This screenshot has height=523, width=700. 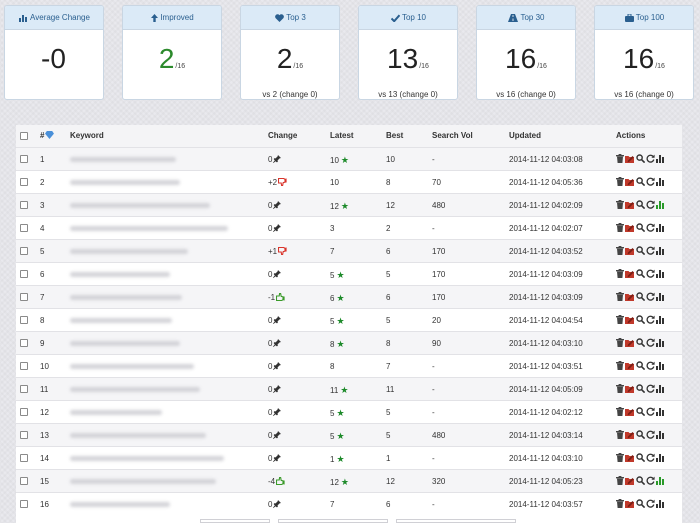 What do you see at coordinates (349, 388) in the screenshot?
I see `table-row: 11 0 11 ★ 11-2014-11-12 04:05:09` at bounding box center [349, 388].